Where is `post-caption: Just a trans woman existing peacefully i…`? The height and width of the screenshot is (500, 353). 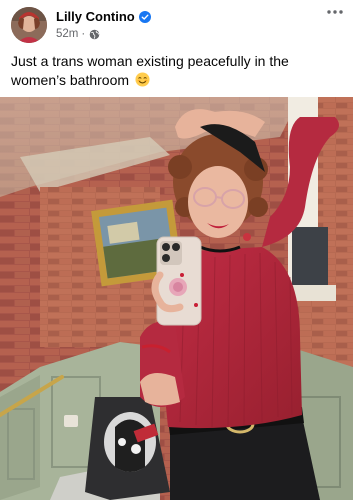
post-caption: Just a trans woman existing peacefully i… is located at coordinates (178, 71).